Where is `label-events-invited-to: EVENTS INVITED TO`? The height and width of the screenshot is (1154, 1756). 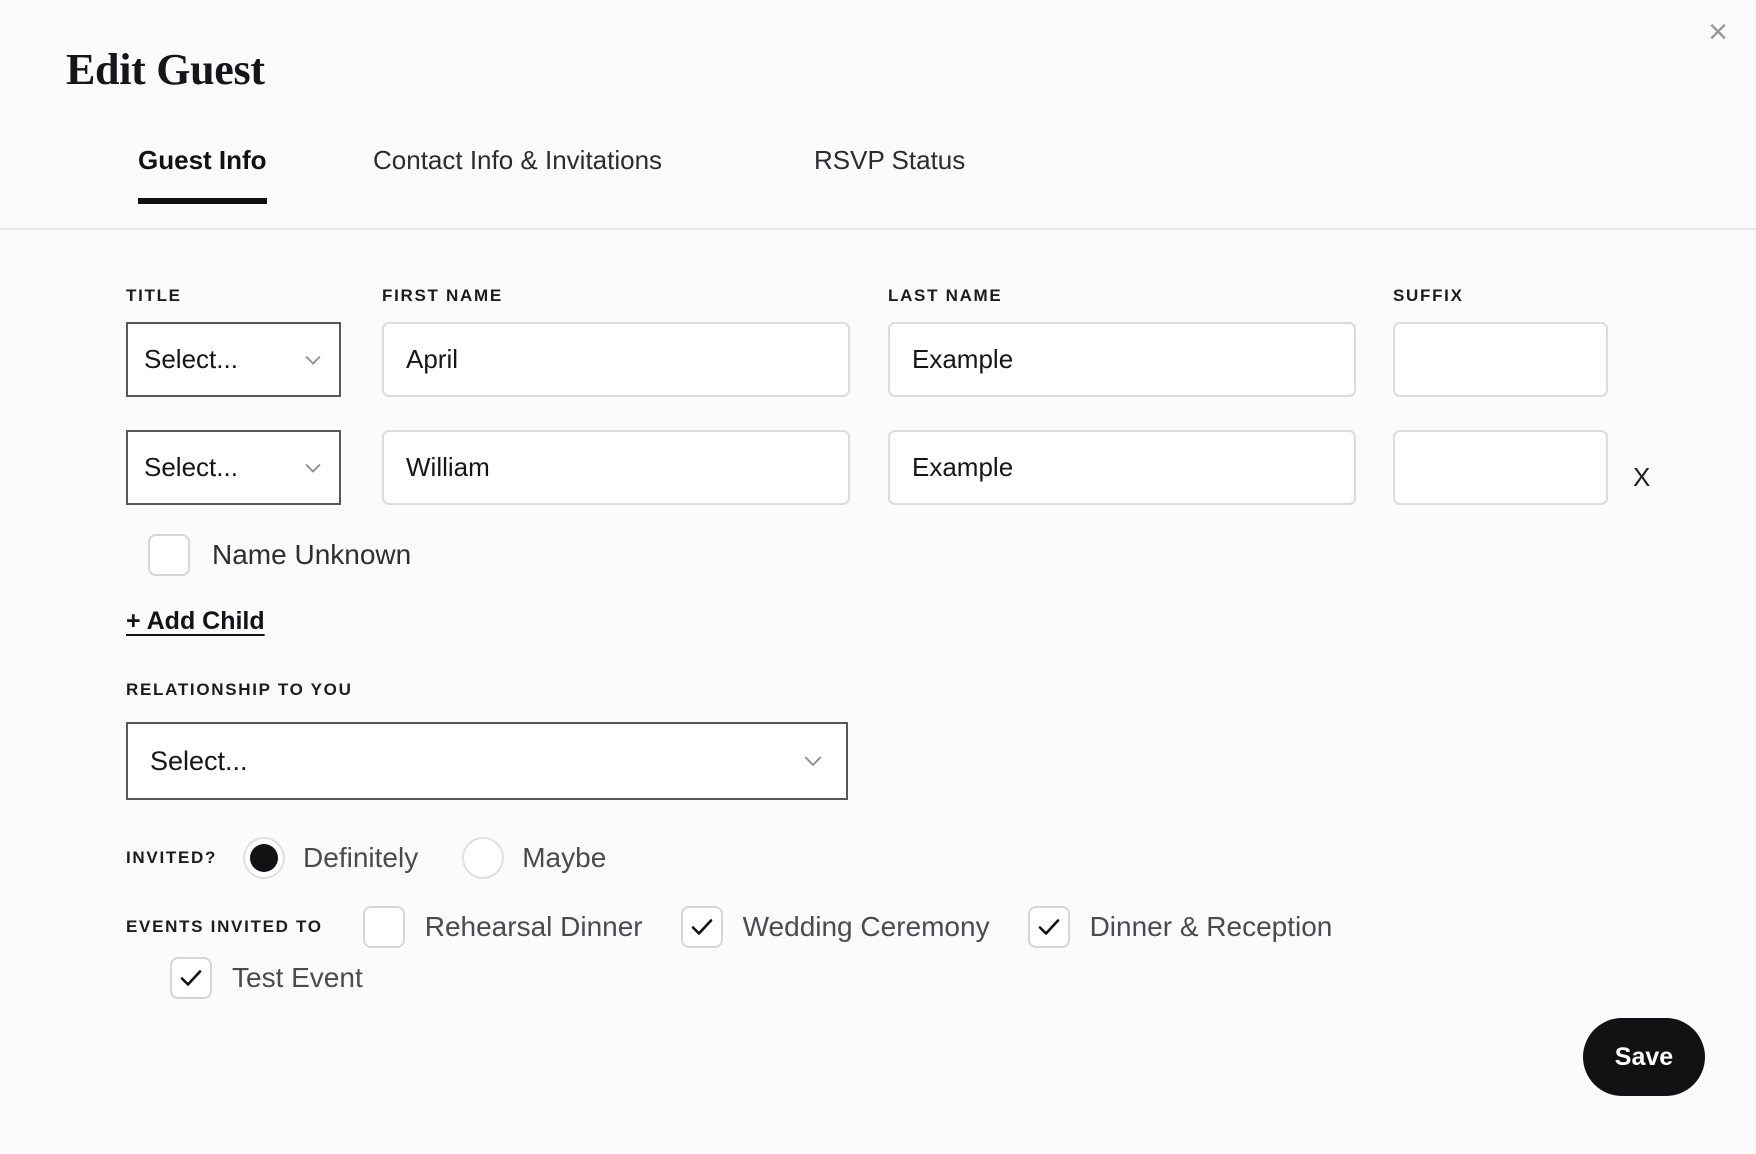 label-events-invited-to: EVENTS INVITED TO is located at coordinates (224, 926).